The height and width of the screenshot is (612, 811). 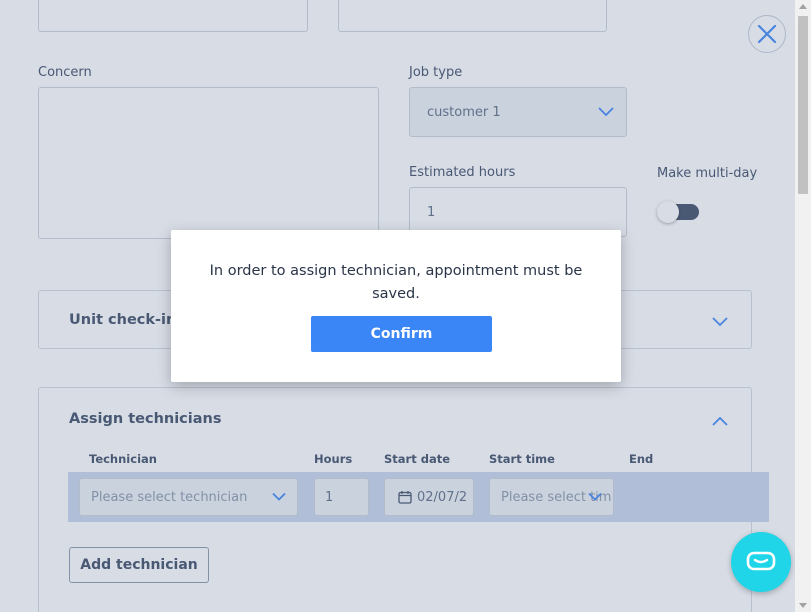 I want to click on scroll-down-arrow, so click(x=803, y=605).